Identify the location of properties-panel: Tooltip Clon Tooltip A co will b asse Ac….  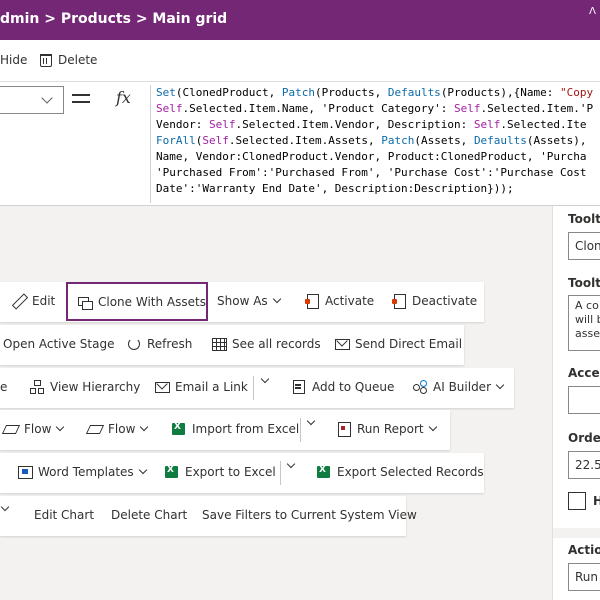
(576, 403).